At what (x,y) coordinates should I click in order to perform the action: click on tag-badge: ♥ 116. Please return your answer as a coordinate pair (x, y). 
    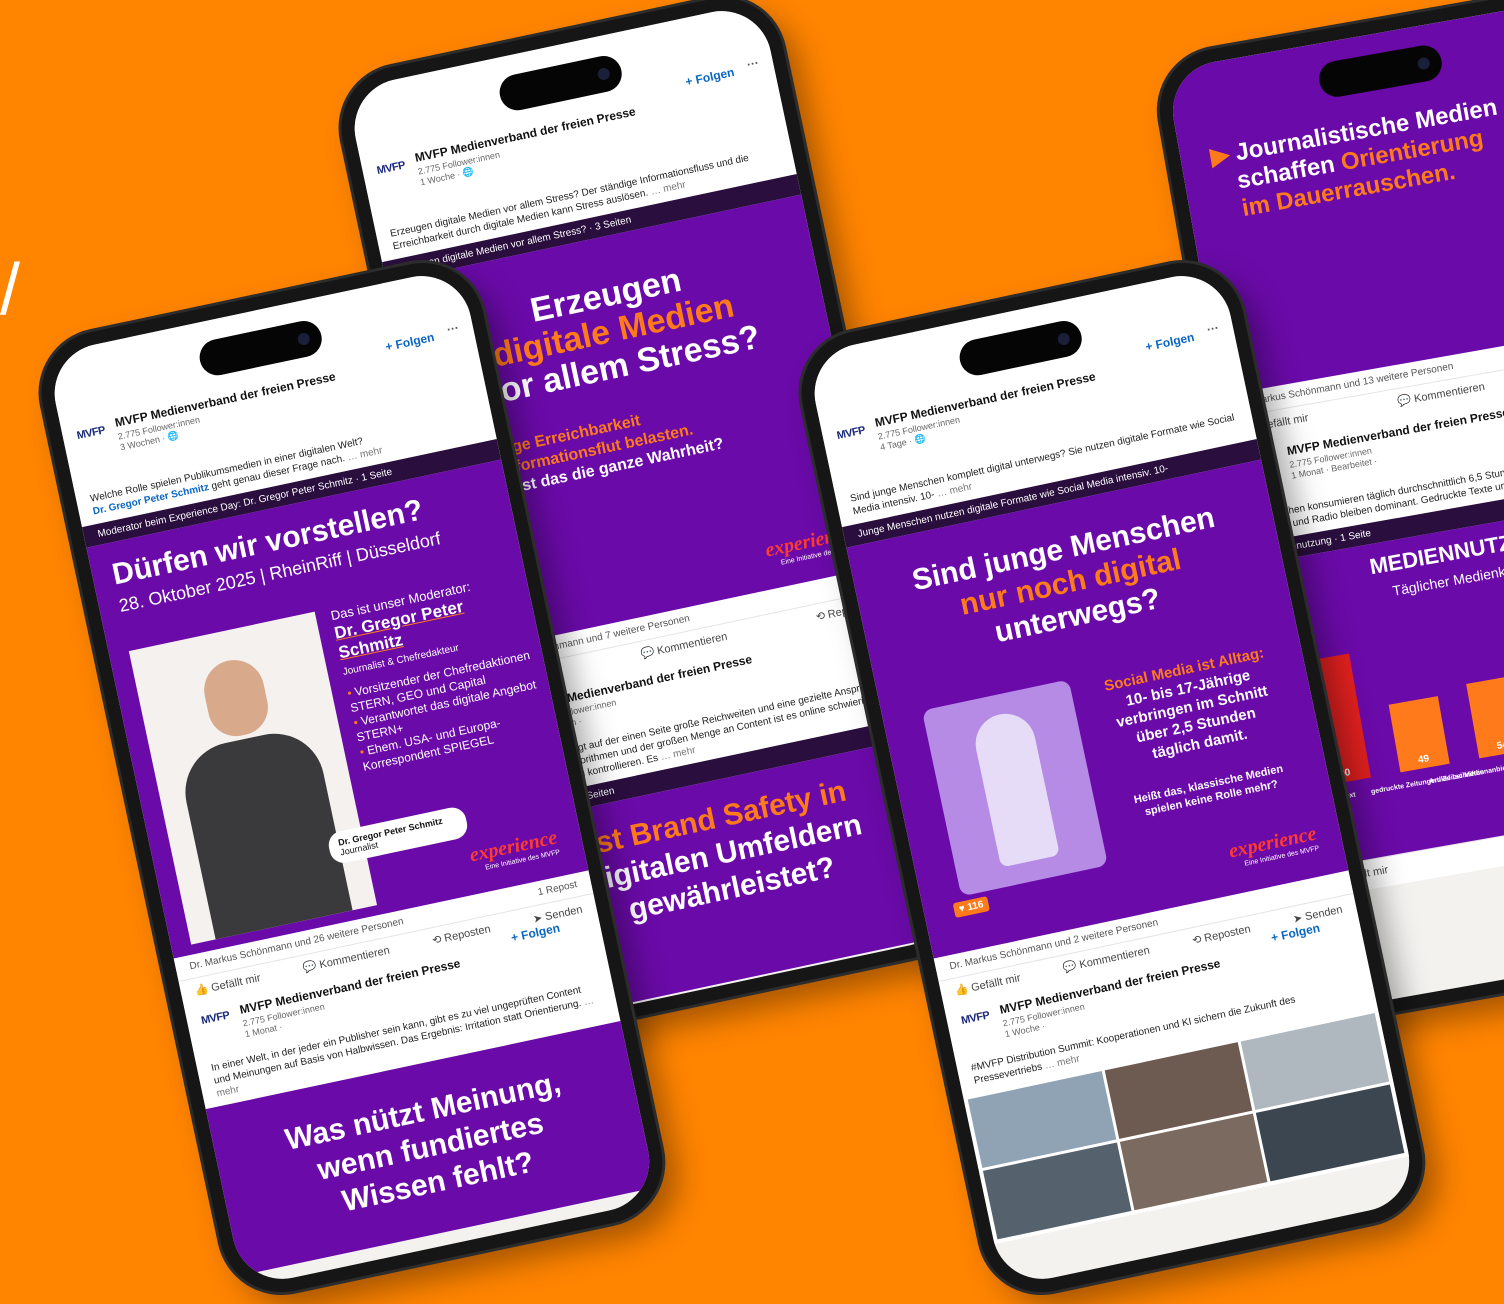
    Looking at the image, I should click on (971, 907).